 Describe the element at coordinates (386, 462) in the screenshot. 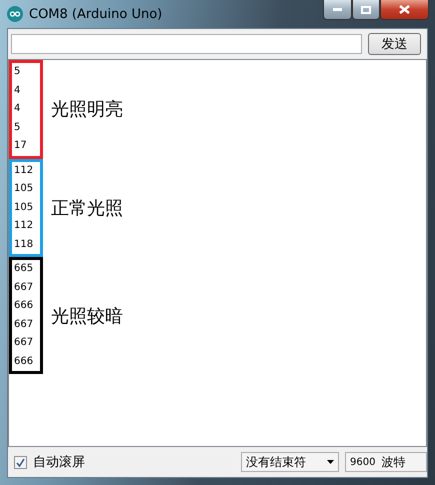

I see `baud-rate-dropdown: 9600 波特` at that location.